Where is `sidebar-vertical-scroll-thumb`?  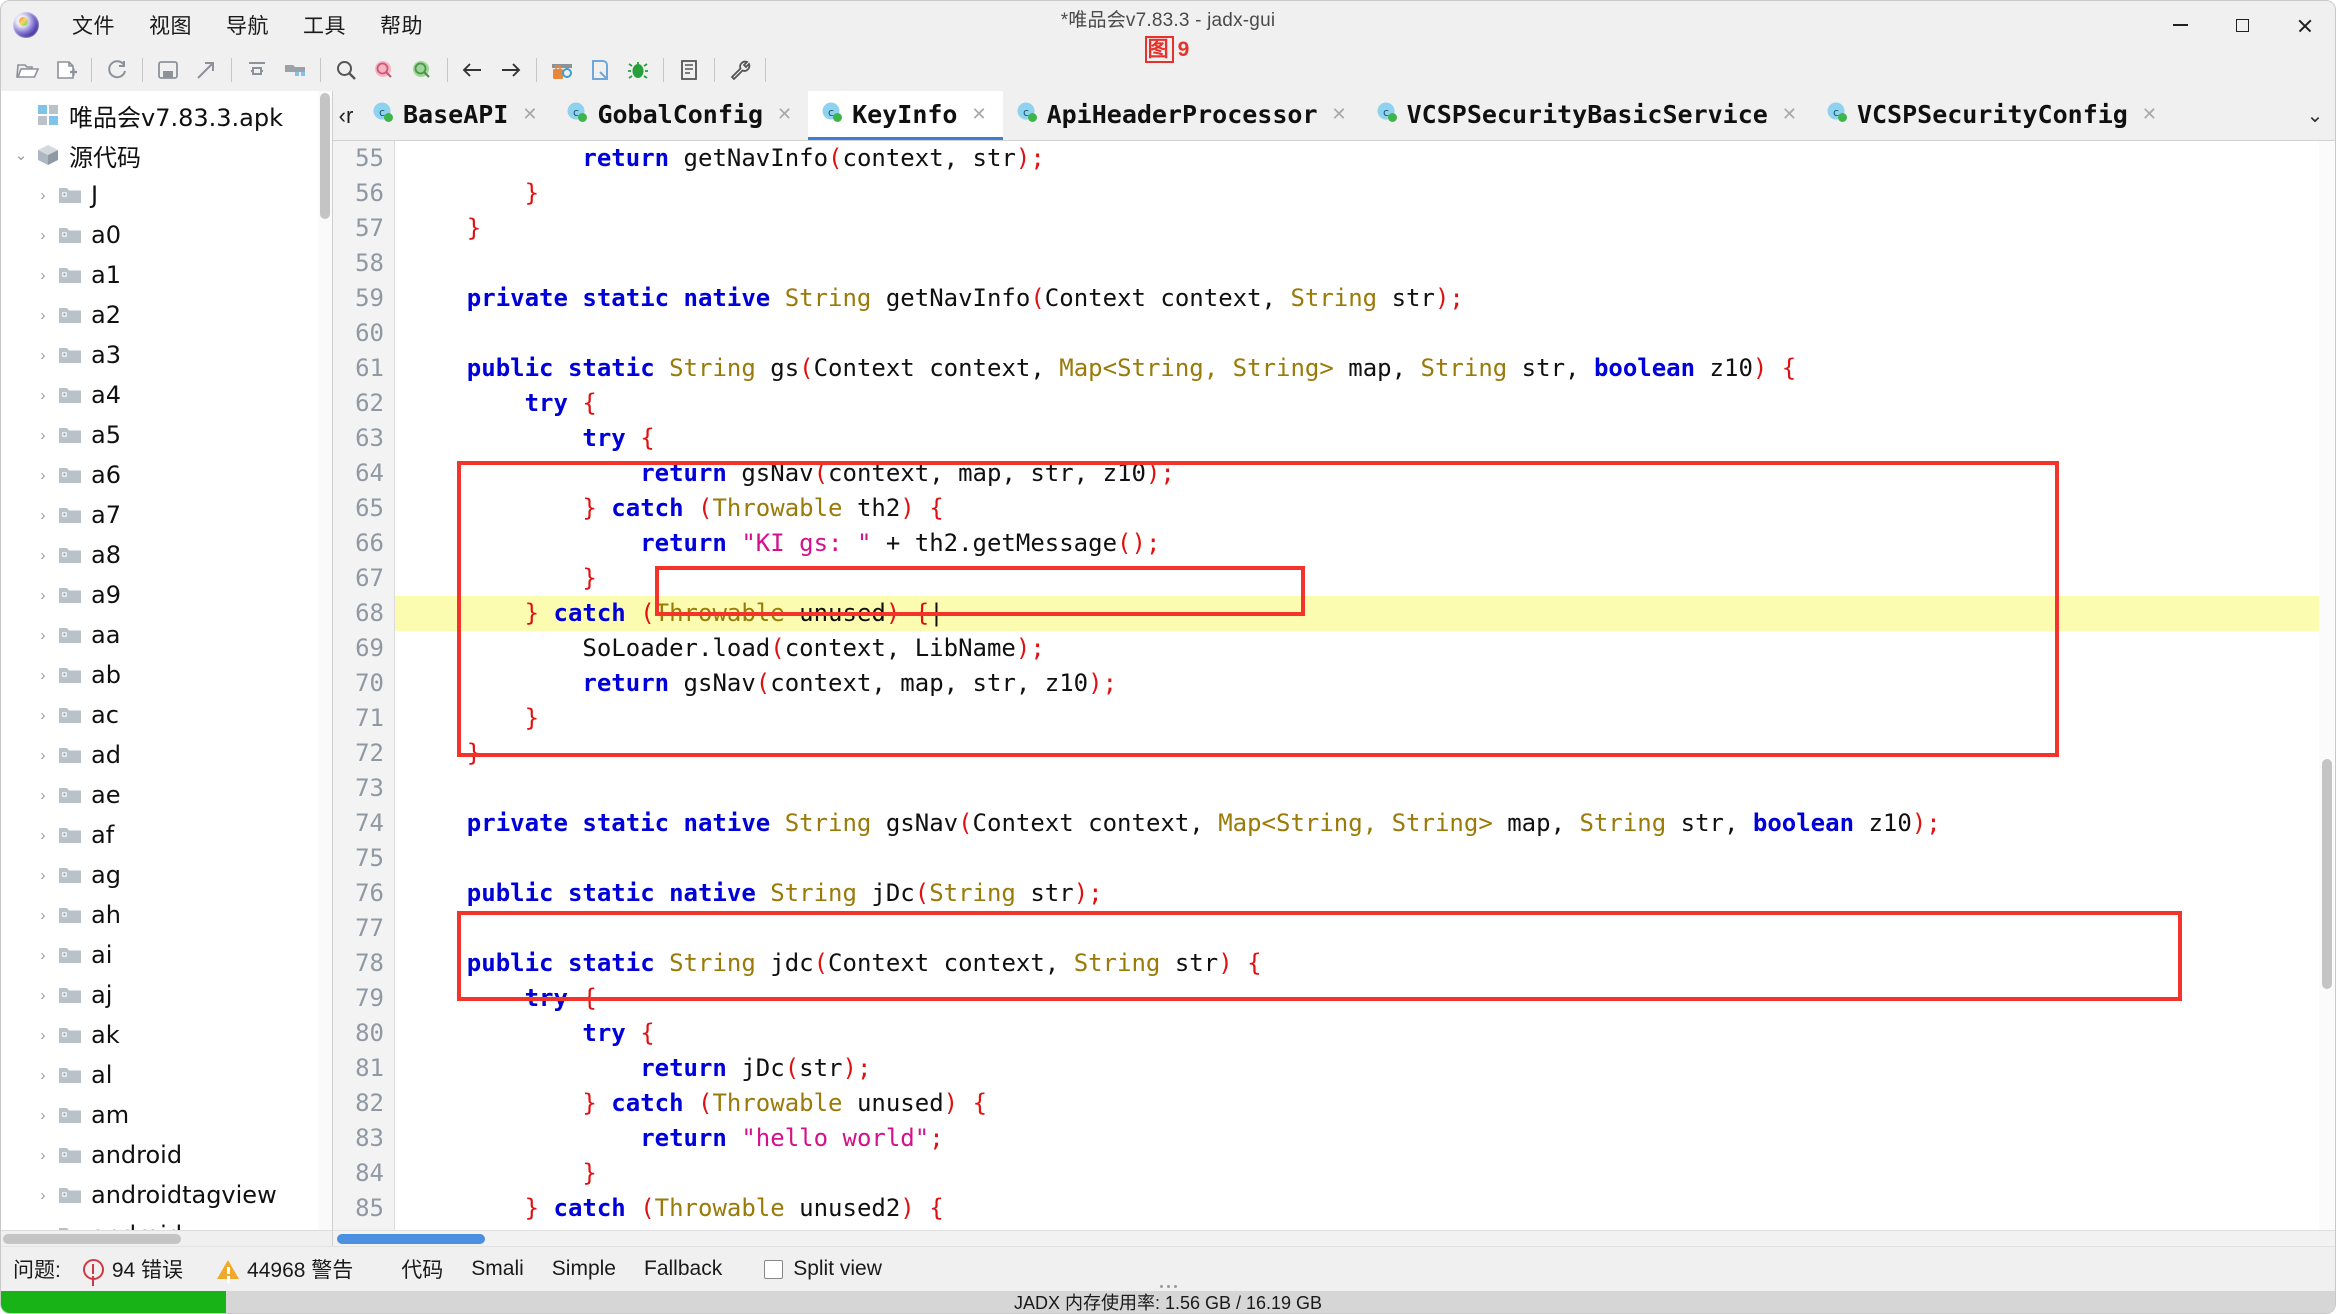
sidebar-vertical-scroll-thumb is located at coordinates (325, 156).